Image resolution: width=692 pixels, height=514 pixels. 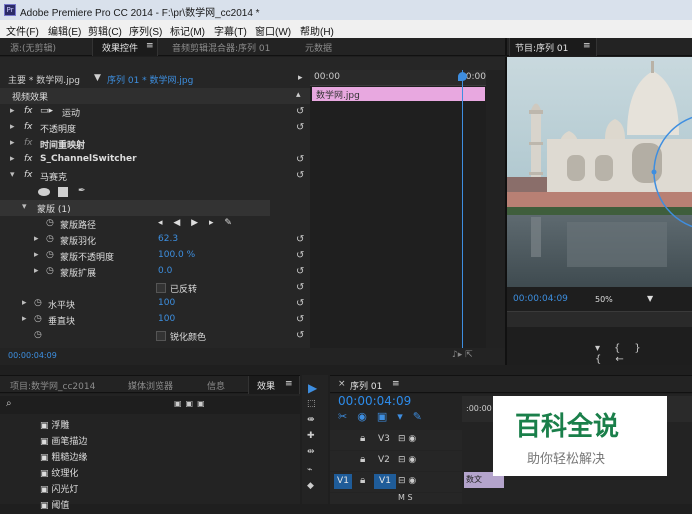 What do you see at coordinates (385, 416) in the screenshot?
I see `timeline-tools: ✂◉▣▾✎` at bounding box center [385, 416].